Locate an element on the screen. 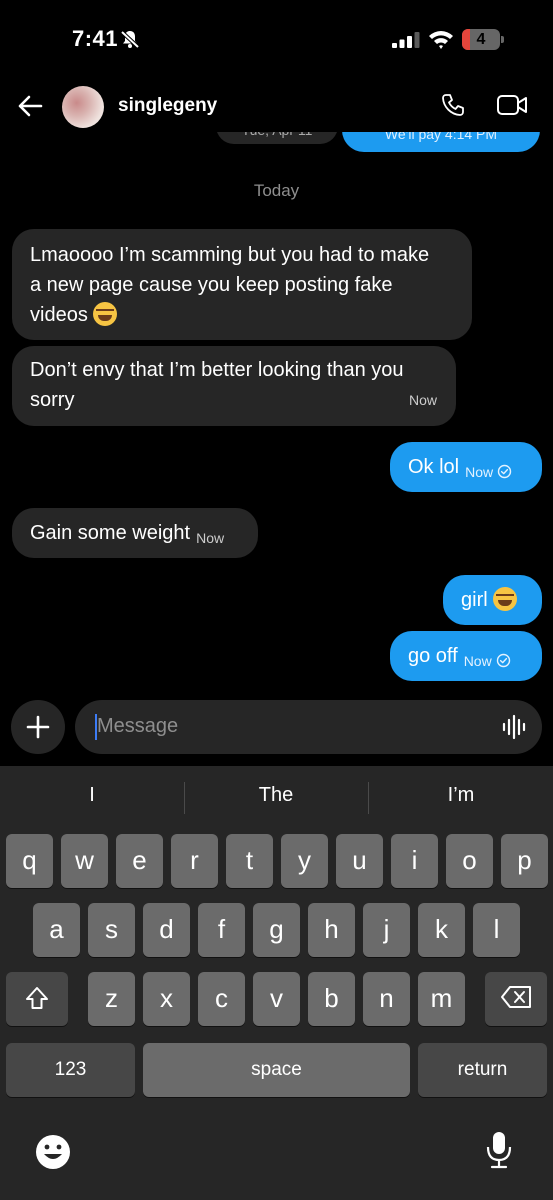  key-n: n is located at coordinates (386, 999).